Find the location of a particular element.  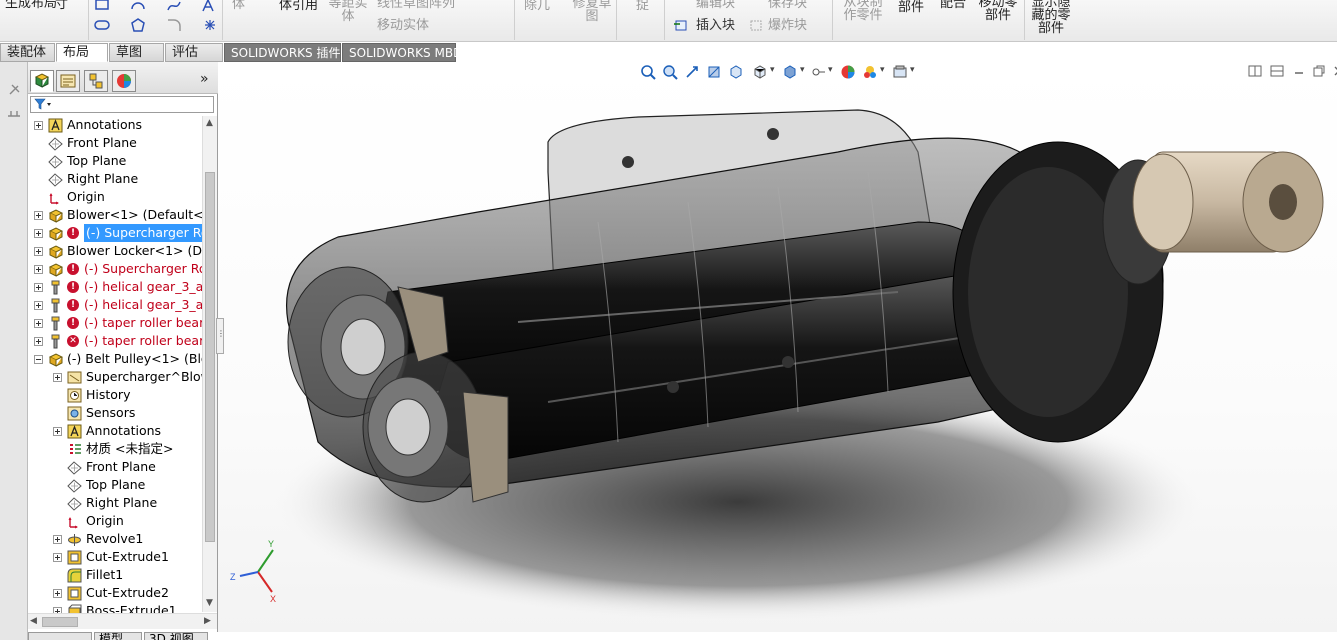

tile-horizontal-icon is located at coordinates (1277, 71).